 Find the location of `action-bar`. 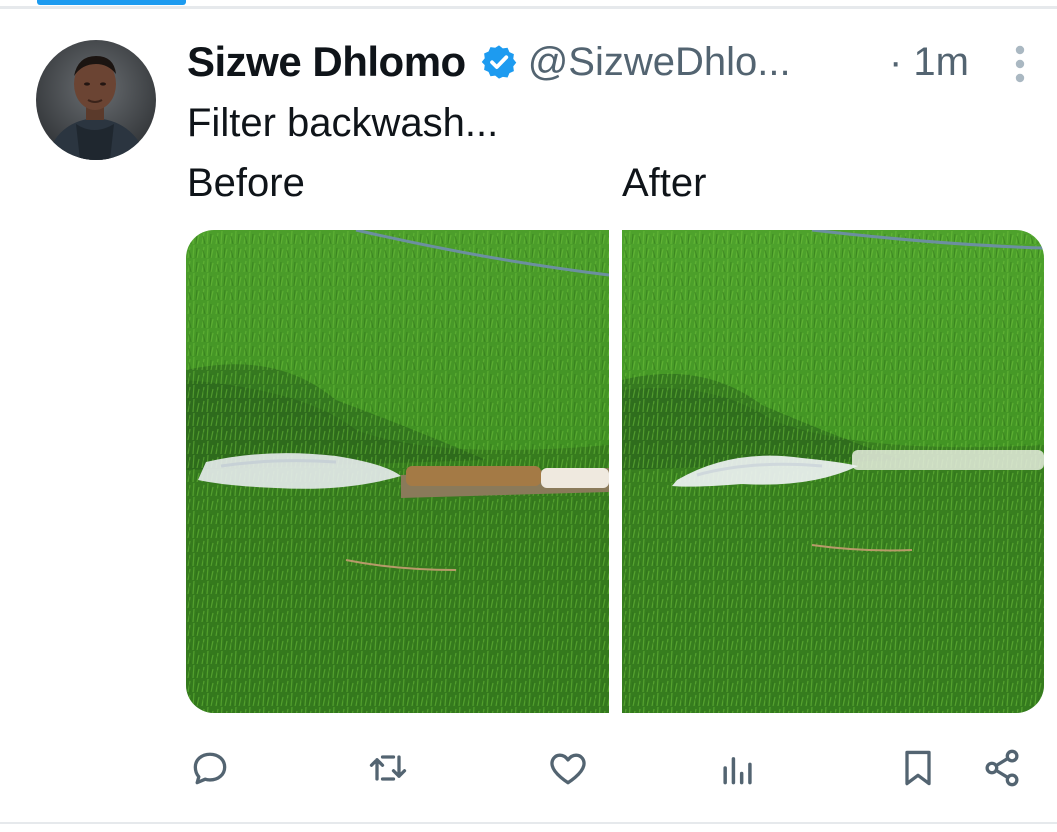

action-bar is located at coordinates (528, 770).